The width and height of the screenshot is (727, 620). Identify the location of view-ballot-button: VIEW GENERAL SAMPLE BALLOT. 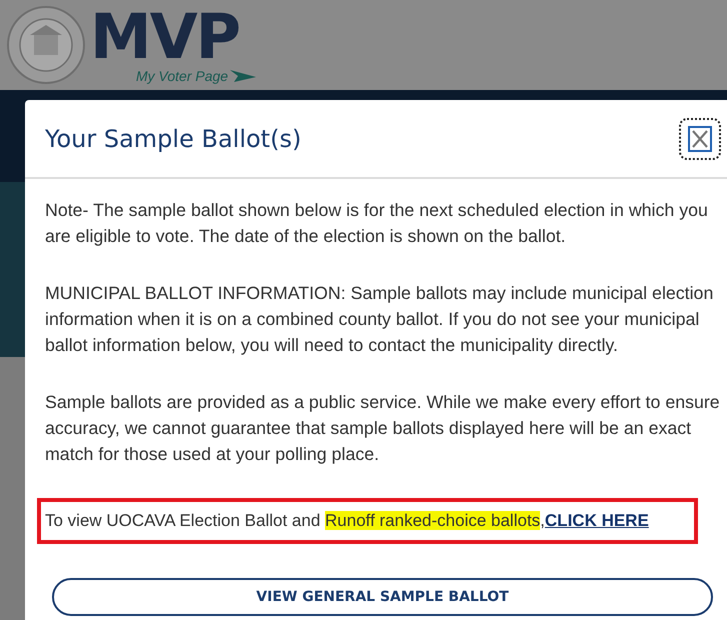
(382, 597).